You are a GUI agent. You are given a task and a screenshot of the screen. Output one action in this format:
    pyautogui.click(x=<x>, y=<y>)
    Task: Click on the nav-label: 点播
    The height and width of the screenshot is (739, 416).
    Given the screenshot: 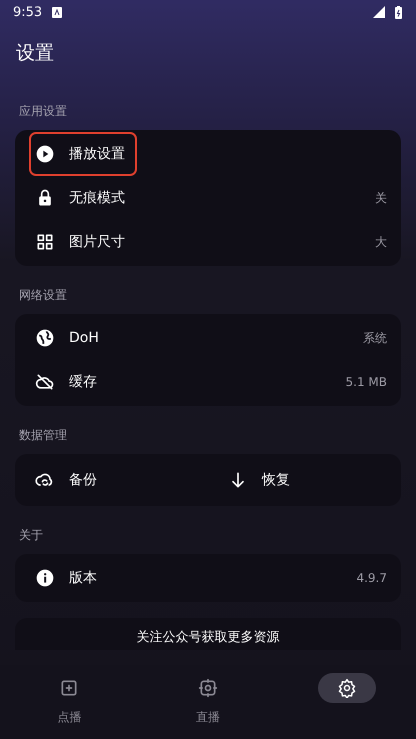 What is the action you would take?
    pyautogui.click(x=69, y=717)
    